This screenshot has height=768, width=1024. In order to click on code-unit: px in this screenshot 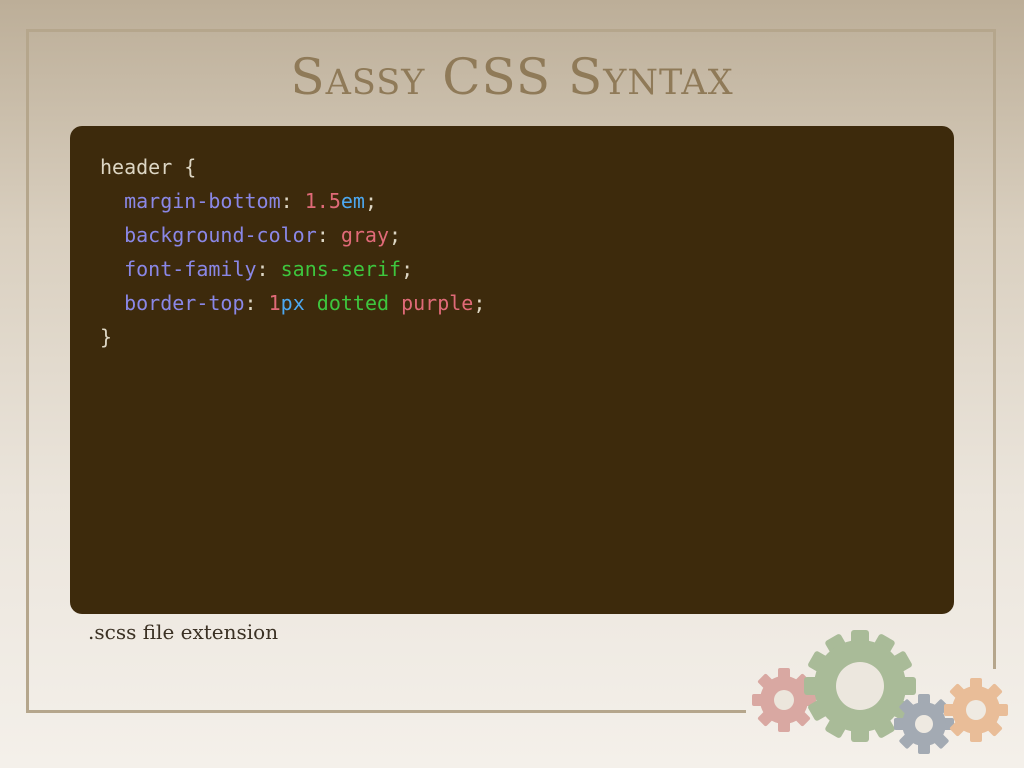, I will do `click(292, 303)`.